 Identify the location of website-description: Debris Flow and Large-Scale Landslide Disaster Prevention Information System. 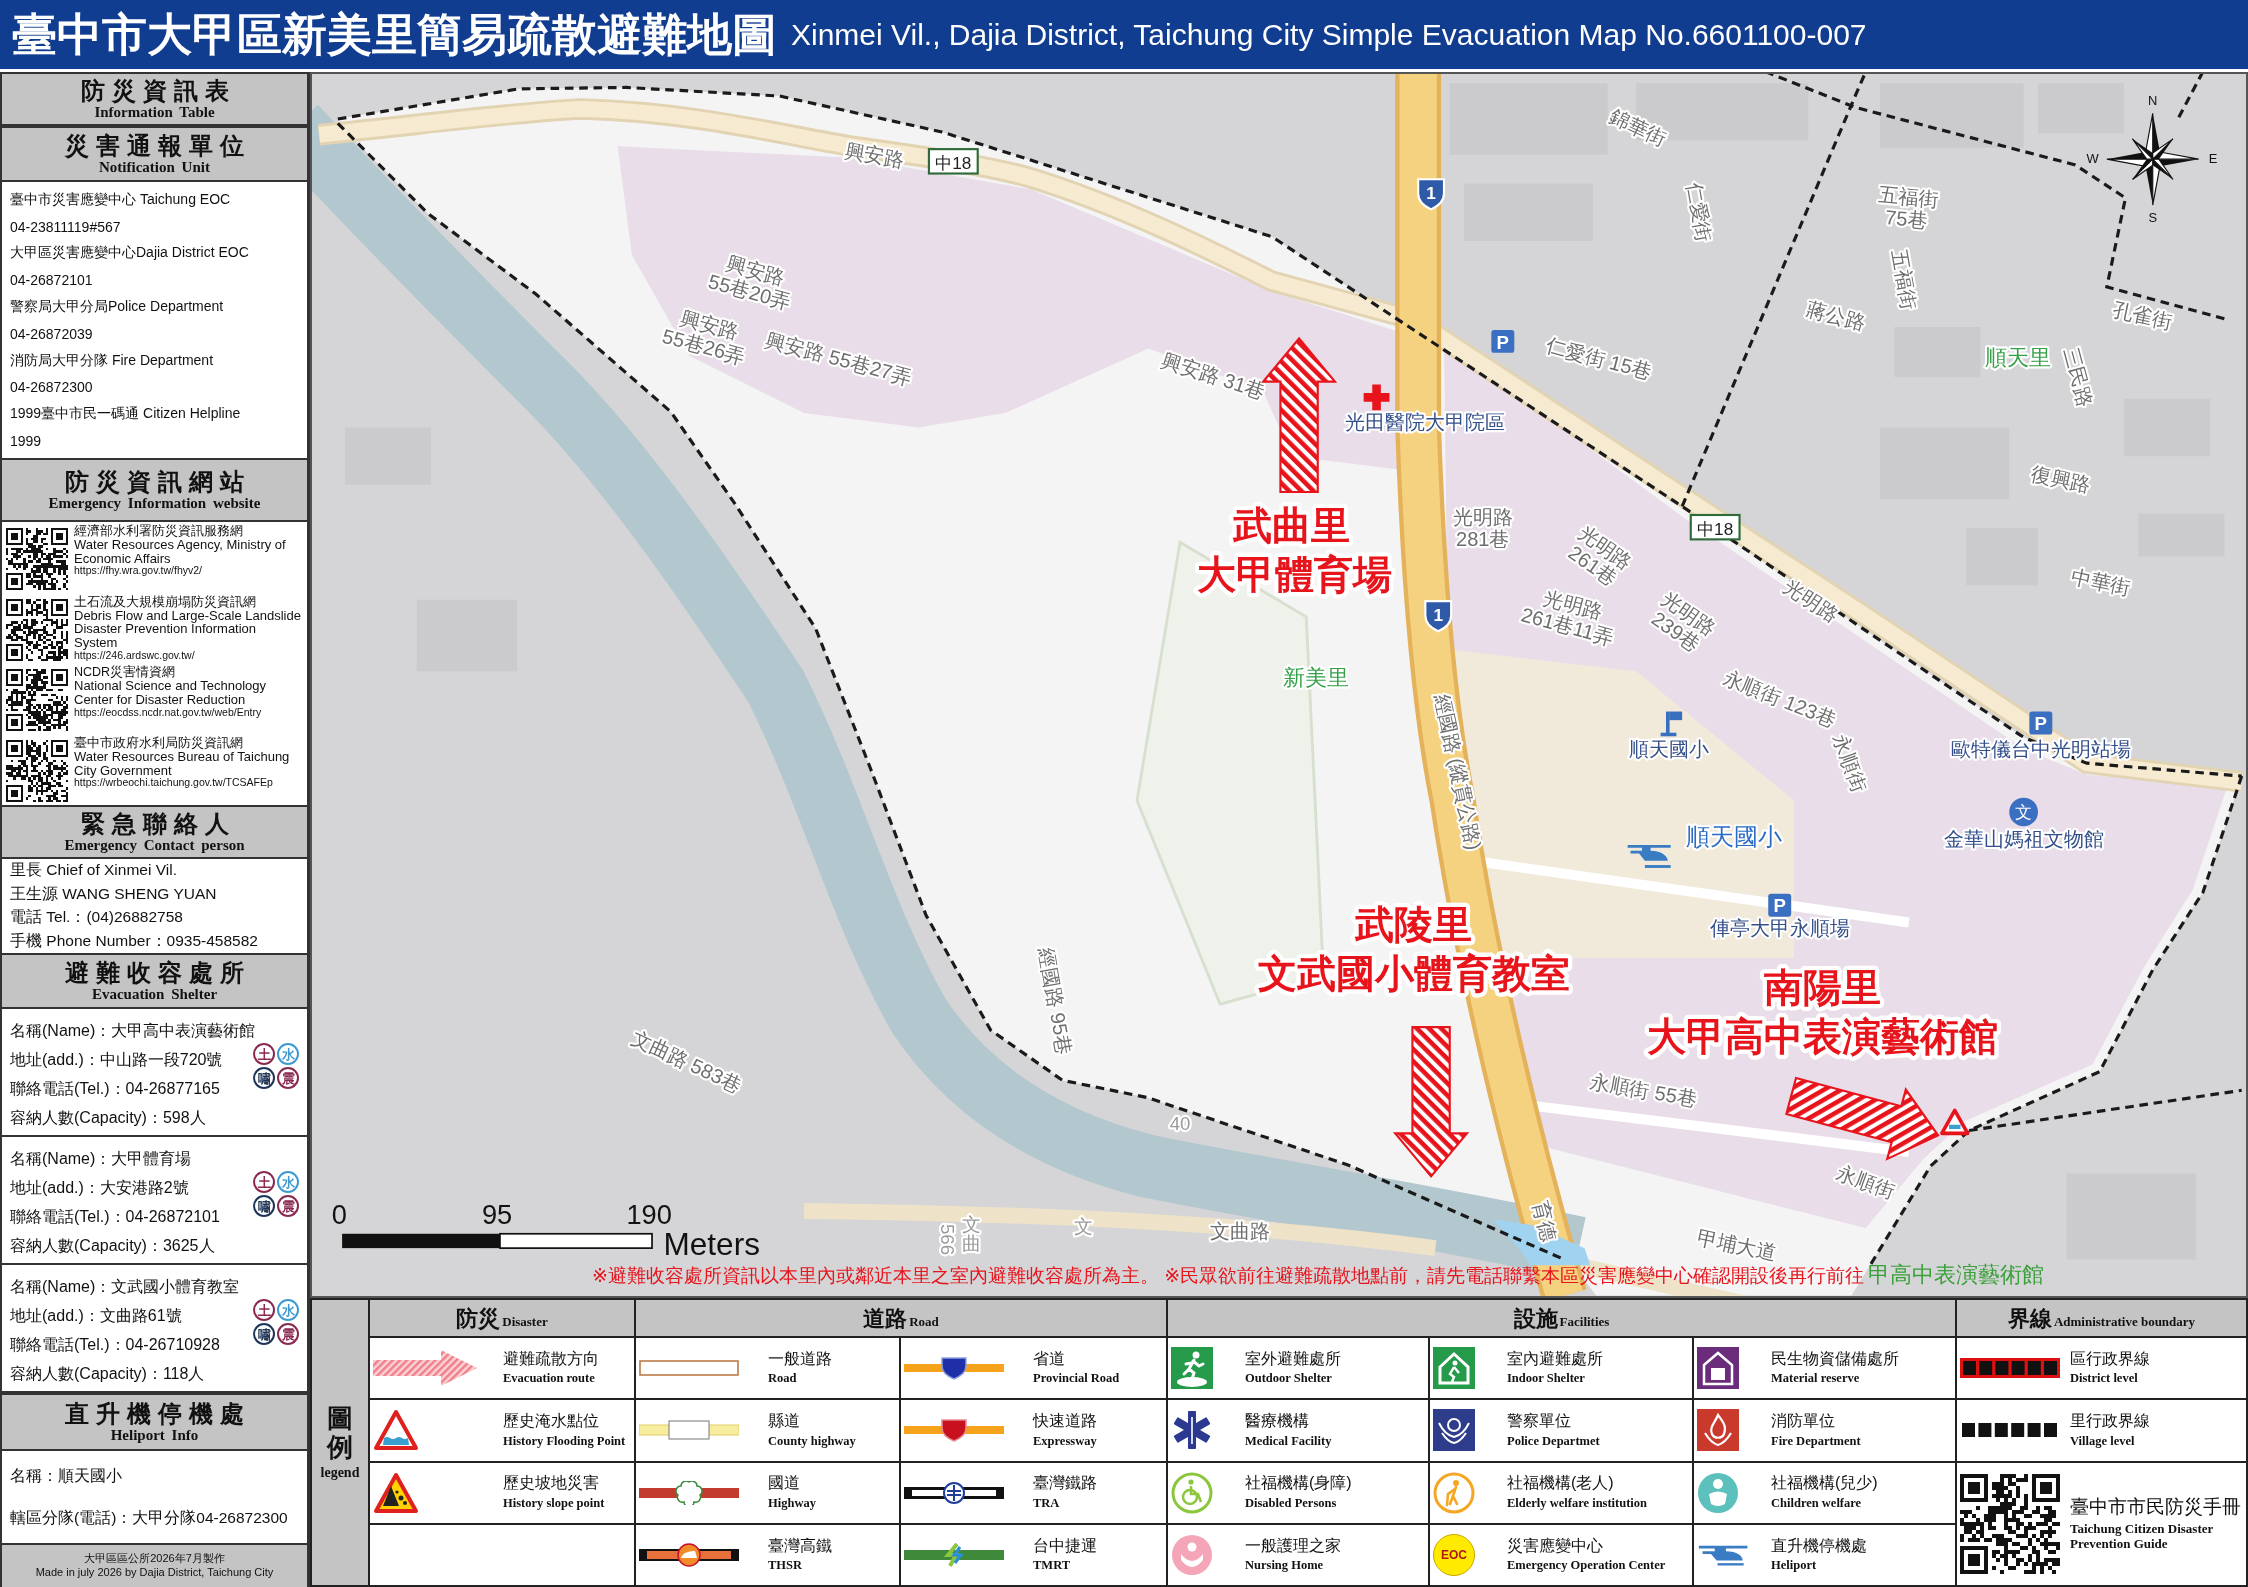
(188, 629).